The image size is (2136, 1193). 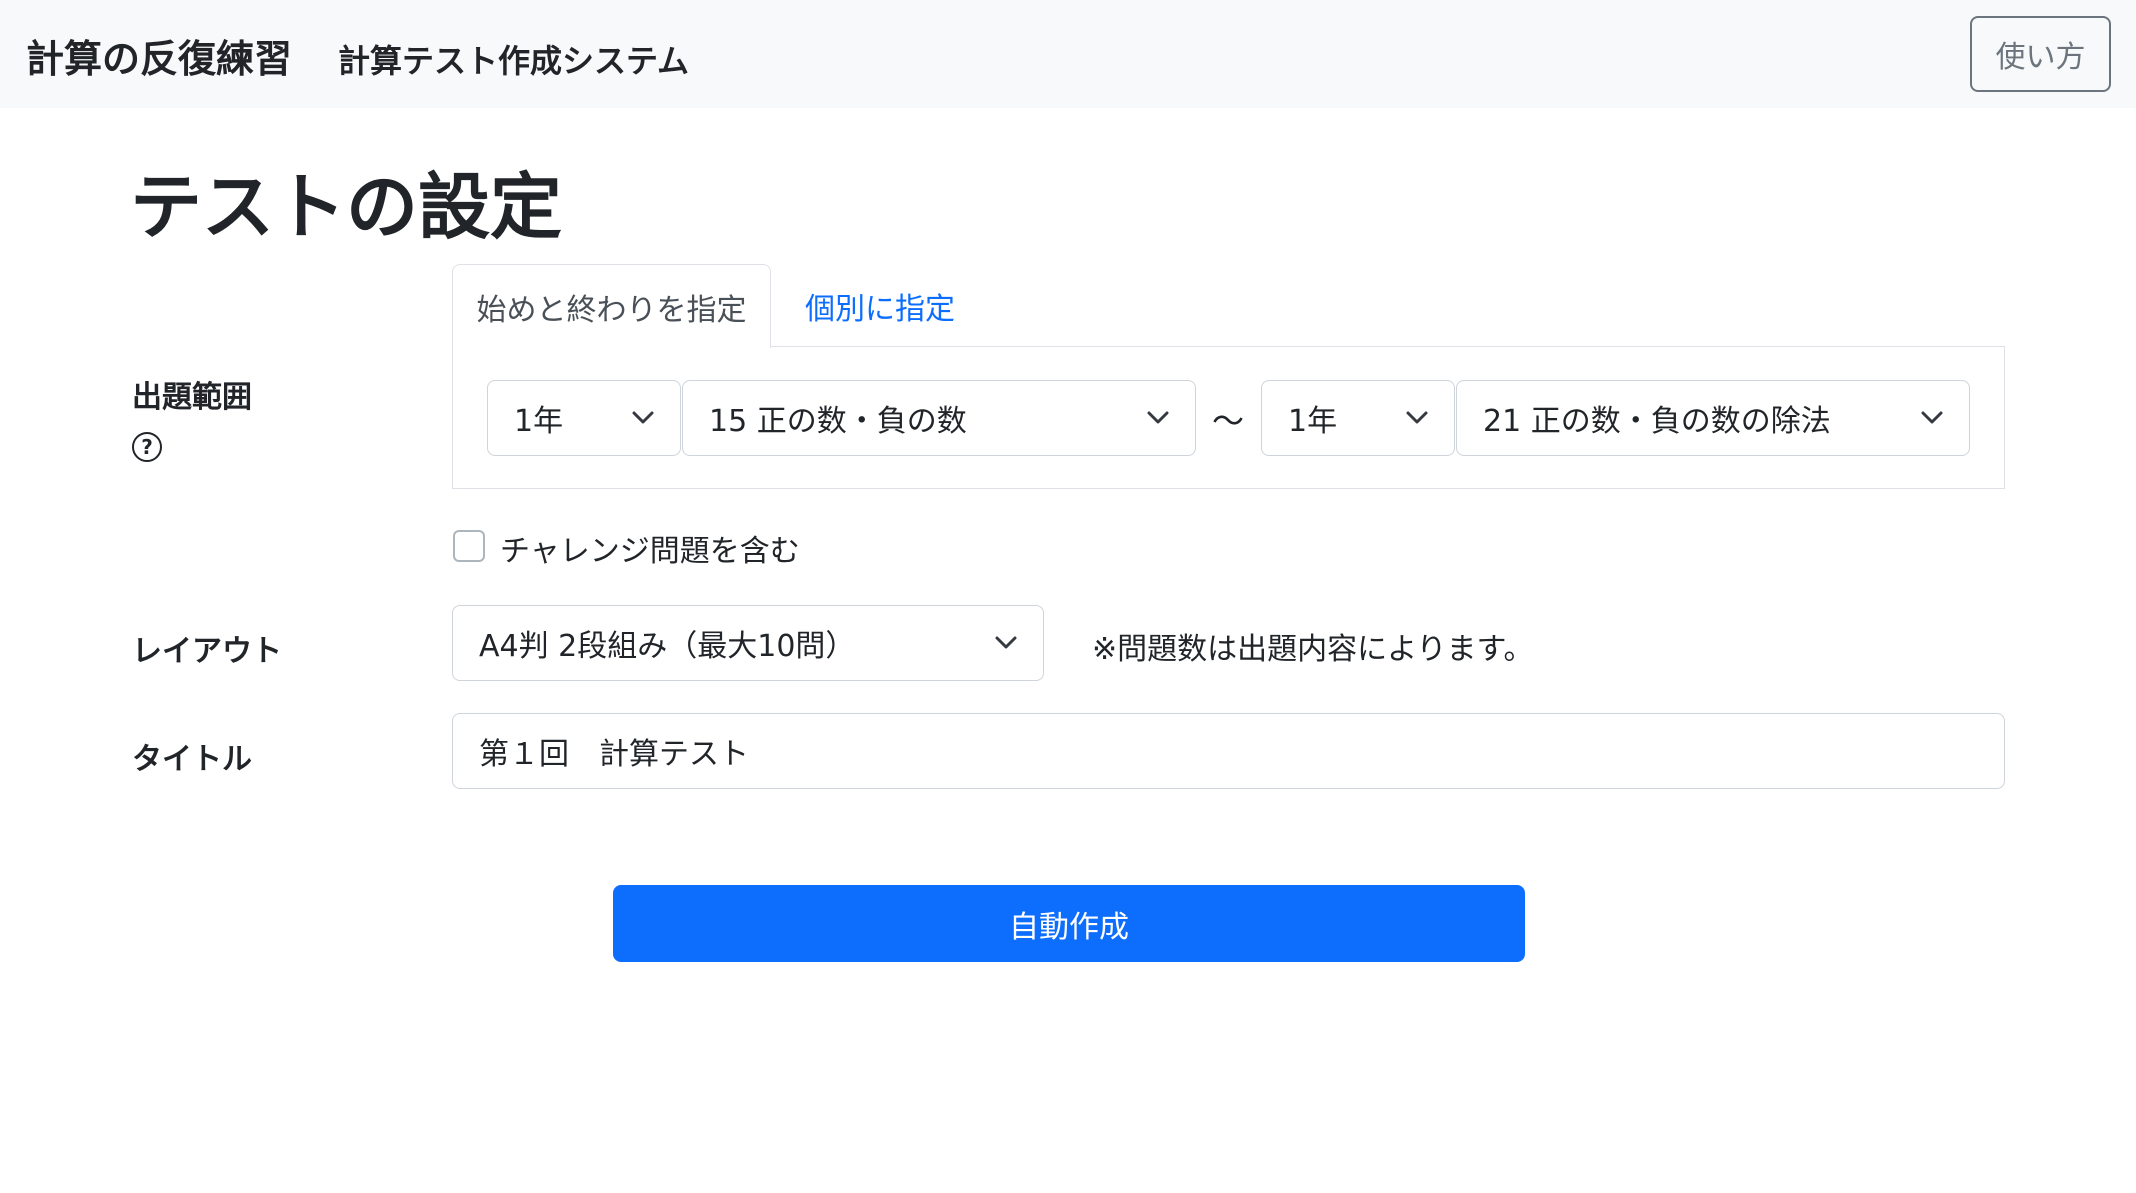 What do you see at coordinates (147, 447) in the screenshot?
I see `question-circle-icon: ?` at bounding box center [147, 447].